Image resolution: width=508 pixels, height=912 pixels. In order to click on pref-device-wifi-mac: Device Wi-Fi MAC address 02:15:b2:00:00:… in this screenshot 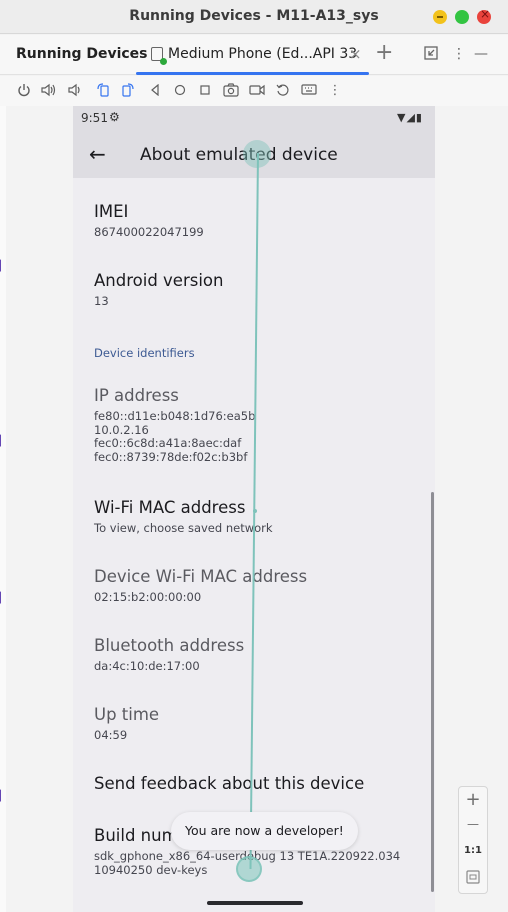, I will do `click(200, 586)`.